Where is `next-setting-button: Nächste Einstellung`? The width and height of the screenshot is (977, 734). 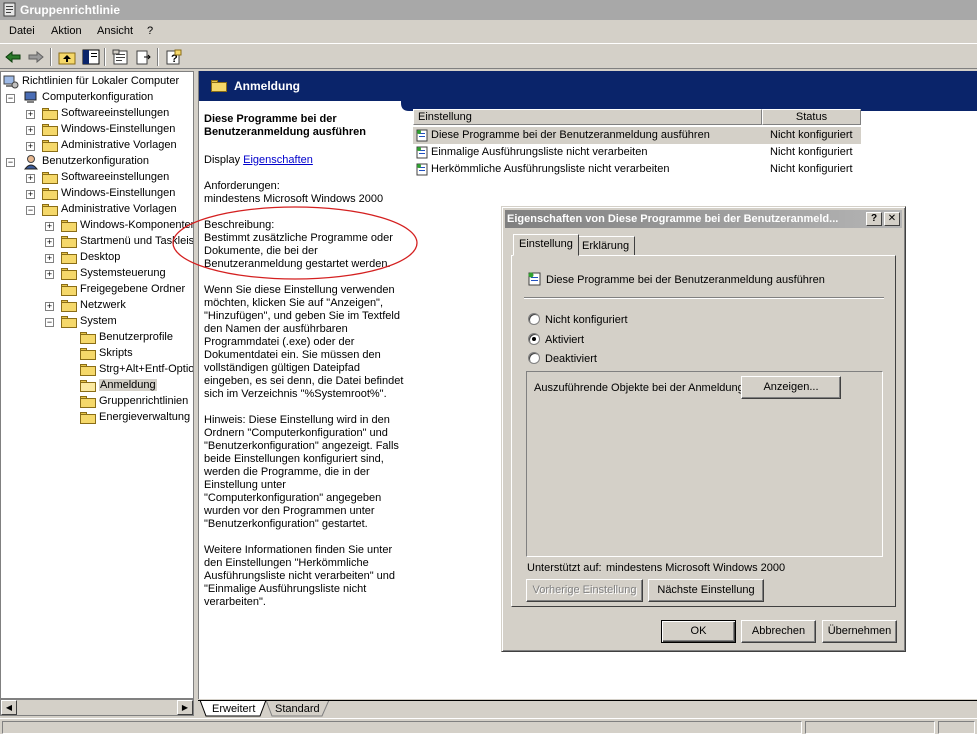
next-setting-button: Nächste Einstellung is located at coordinates (706, 590).